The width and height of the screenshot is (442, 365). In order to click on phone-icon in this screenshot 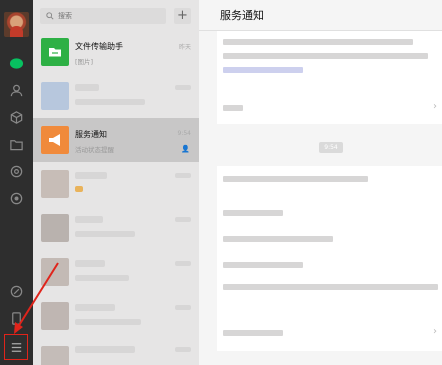, I will do `click(16, 291)`.